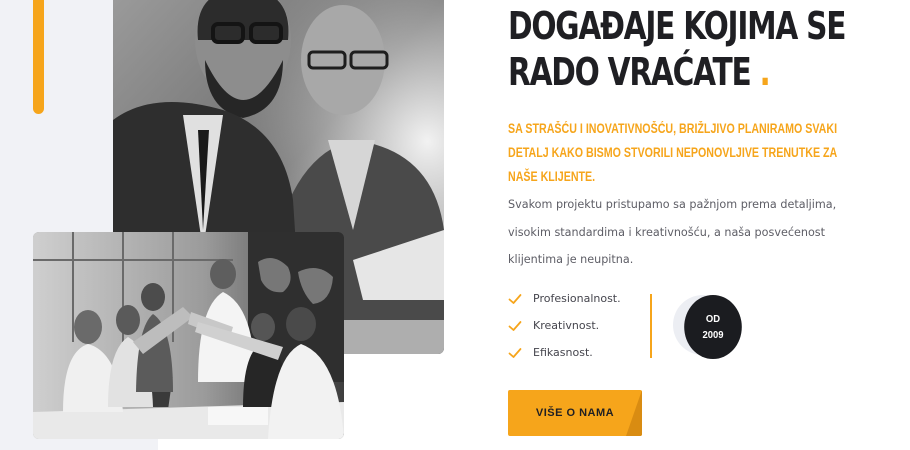 The width and height of the screenshot is (910, 450). Describe the element at coordinates (677, 26) in the screenshot. I see `heading-line-1: DOGAĐAJE KOJIMA SE` at that location.